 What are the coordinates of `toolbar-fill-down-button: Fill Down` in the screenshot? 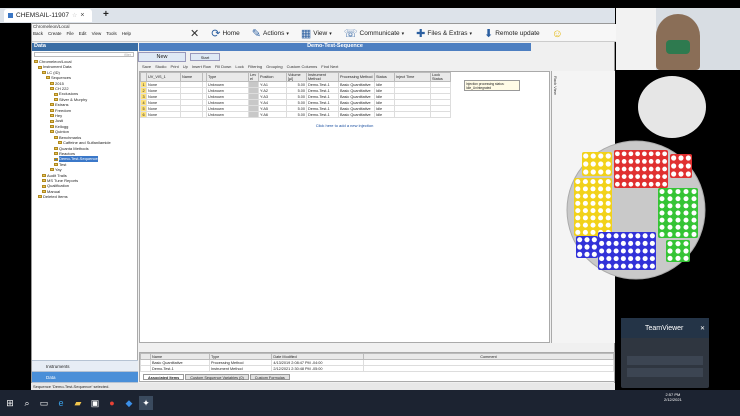 It's located at (223, 66).